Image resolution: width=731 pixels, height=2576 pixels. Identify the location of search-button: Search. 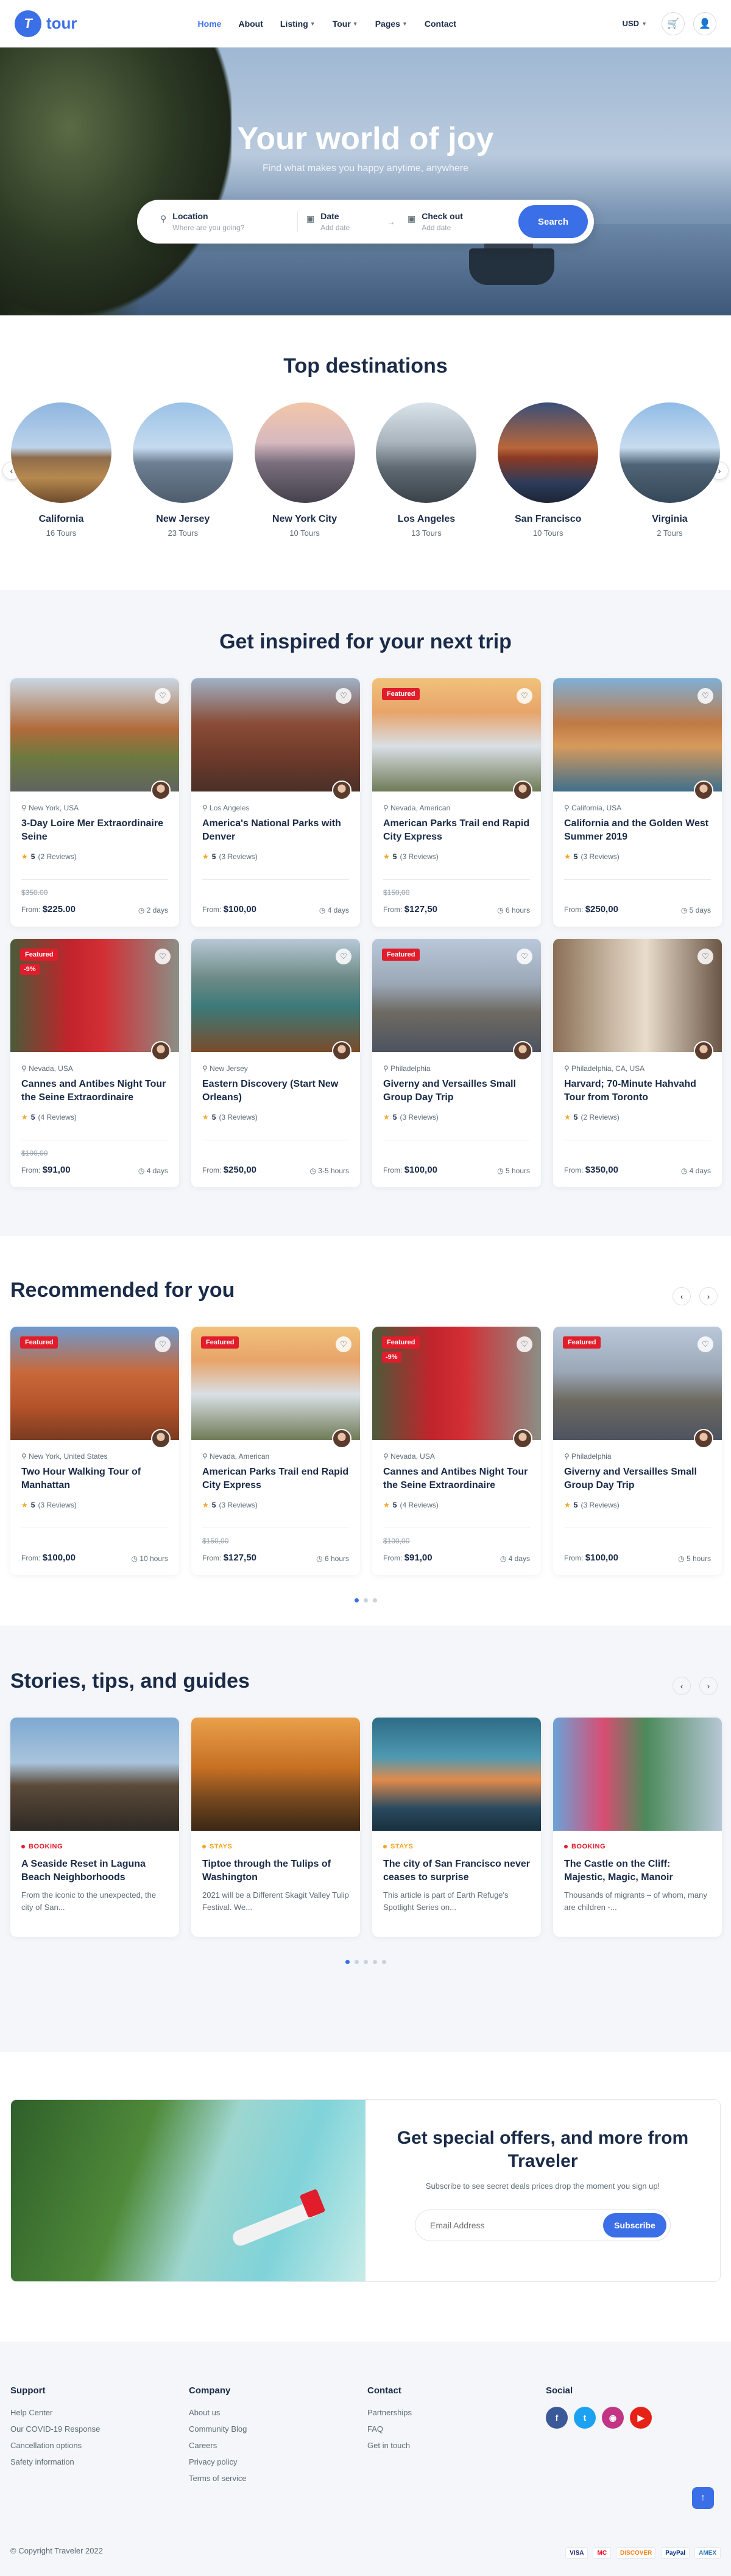
(553, 222).